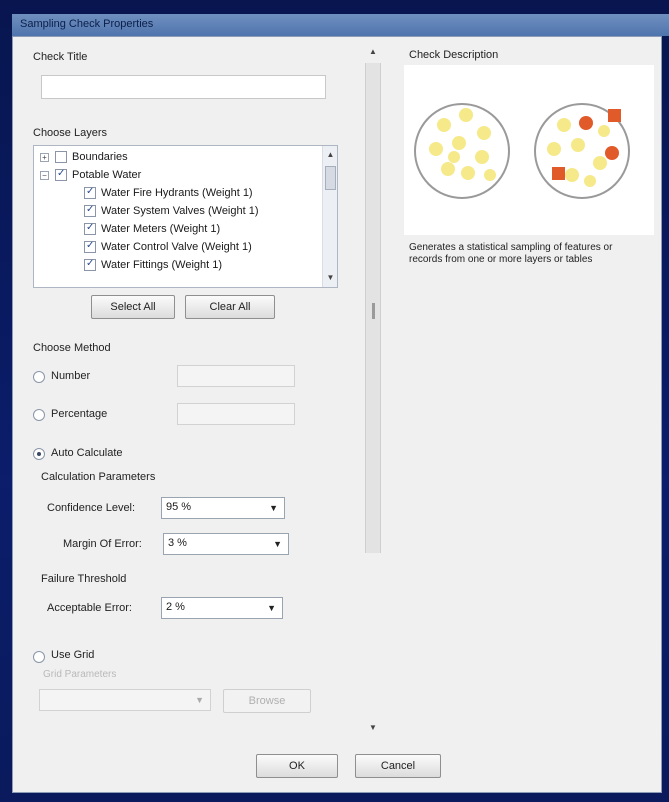  What do you see at coordinates (180, 211) in the screenshot?
I see `tree-item-label: Water System Valves (Weight 1)` at bounding box center [180, 211].